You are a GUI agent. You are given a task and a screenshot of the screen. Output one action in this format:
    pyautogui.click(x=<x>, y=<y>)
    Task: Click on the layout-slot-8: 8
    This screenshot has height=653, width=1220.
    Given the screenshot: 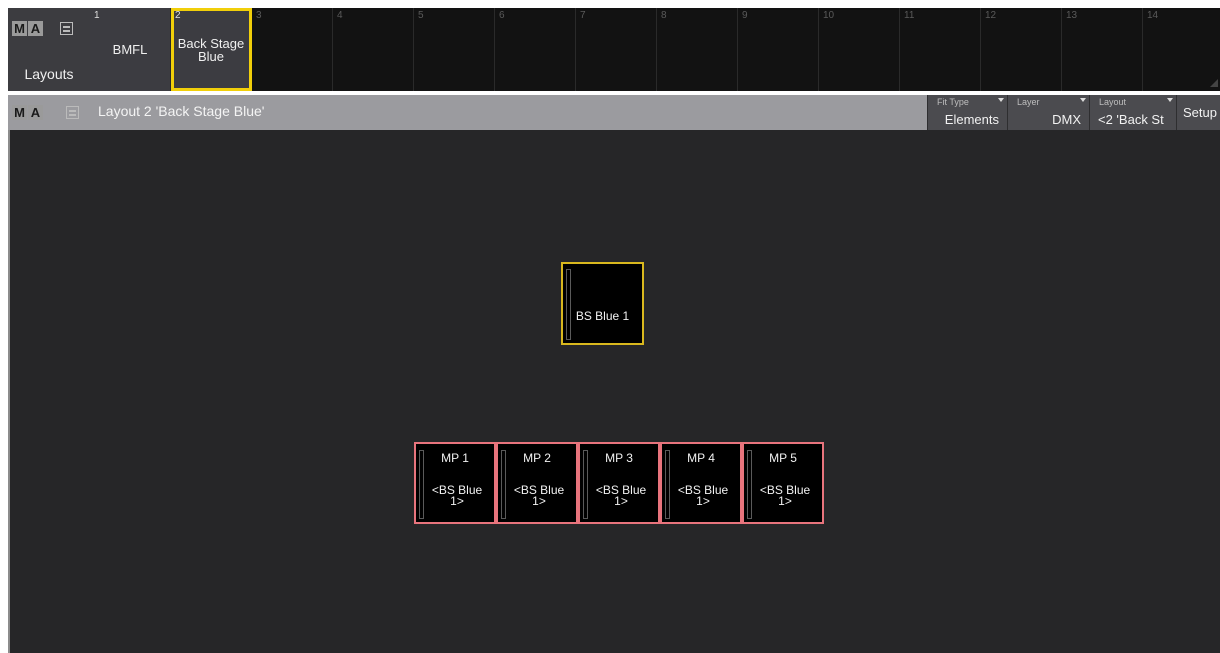 What is the action you would take?
    pyautogui.click(x=697, y=49)
    